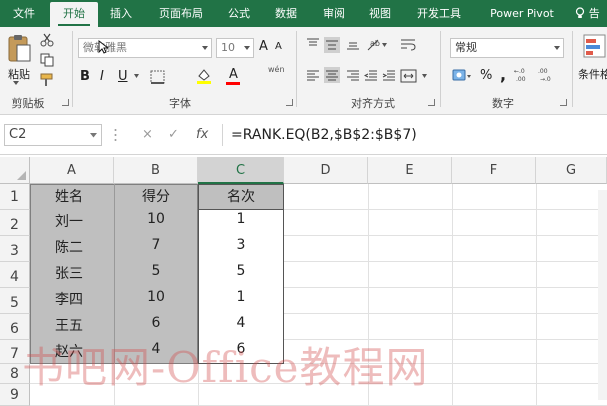  I want to click on format-painter-icon, so click(48, 80).